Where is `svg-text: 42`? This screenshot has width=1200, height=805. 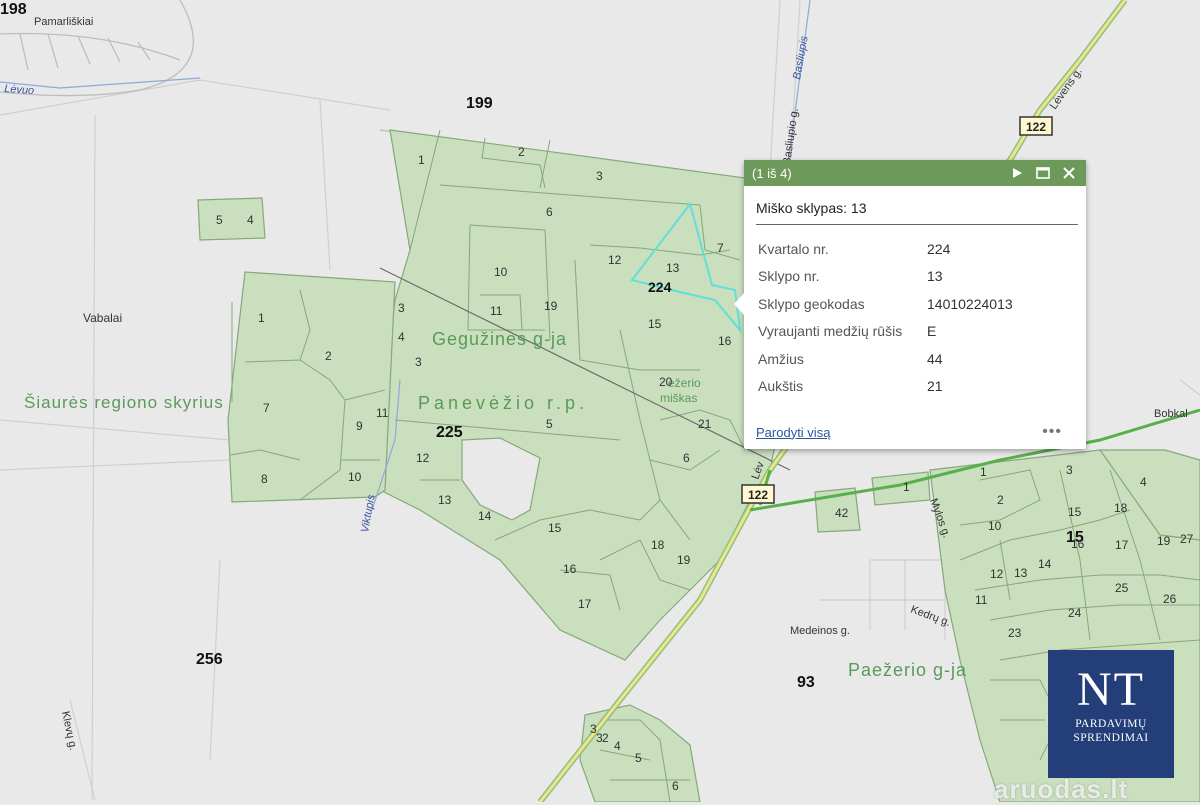
svg-text: 42 is located at coordinates (842, 513).